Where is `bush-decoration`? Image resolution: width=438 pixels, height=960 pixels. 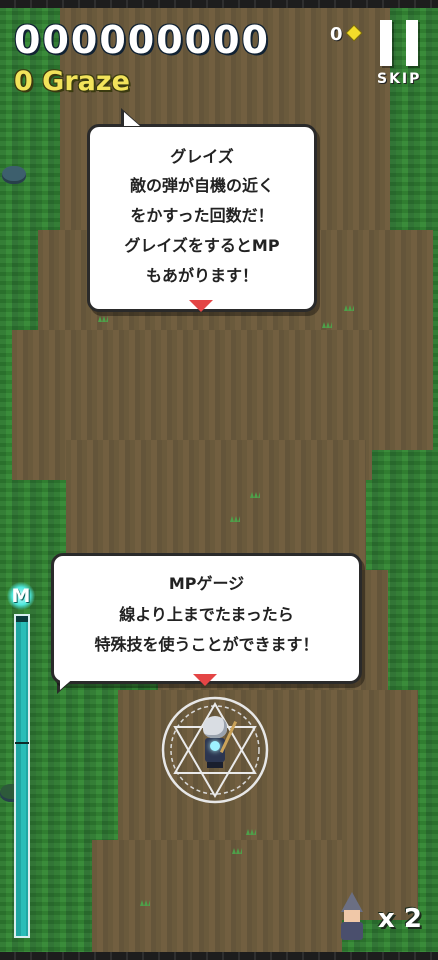 bush-decoration is located at coordinates (14, 175).